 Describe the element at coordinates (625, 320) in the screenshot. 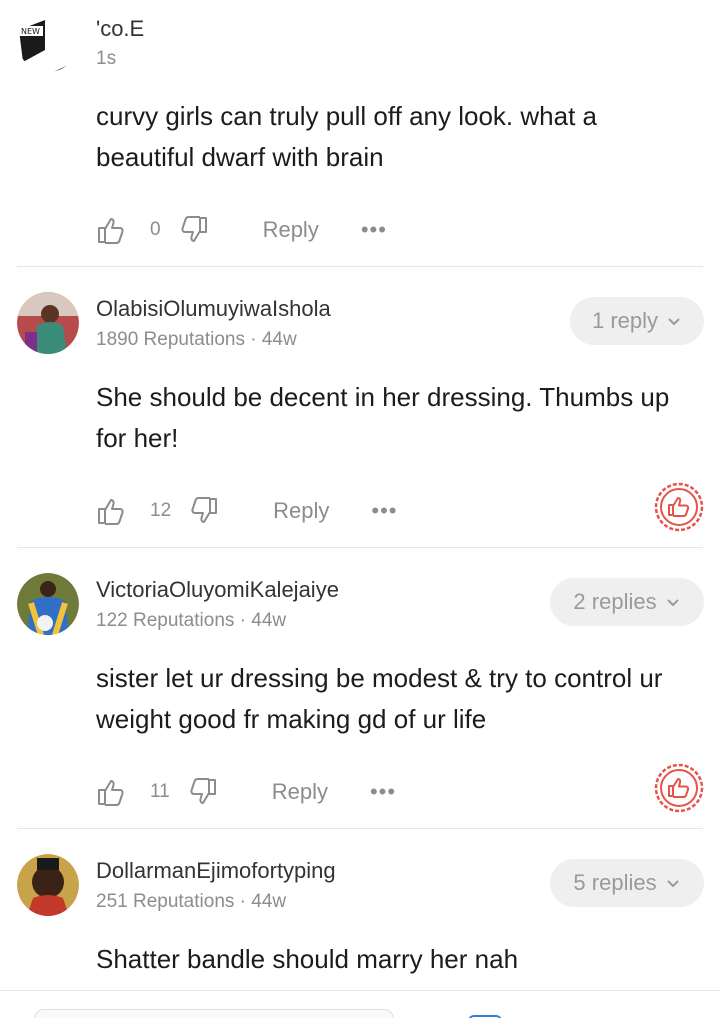

I see `replies-label: 1 reply` at that location.